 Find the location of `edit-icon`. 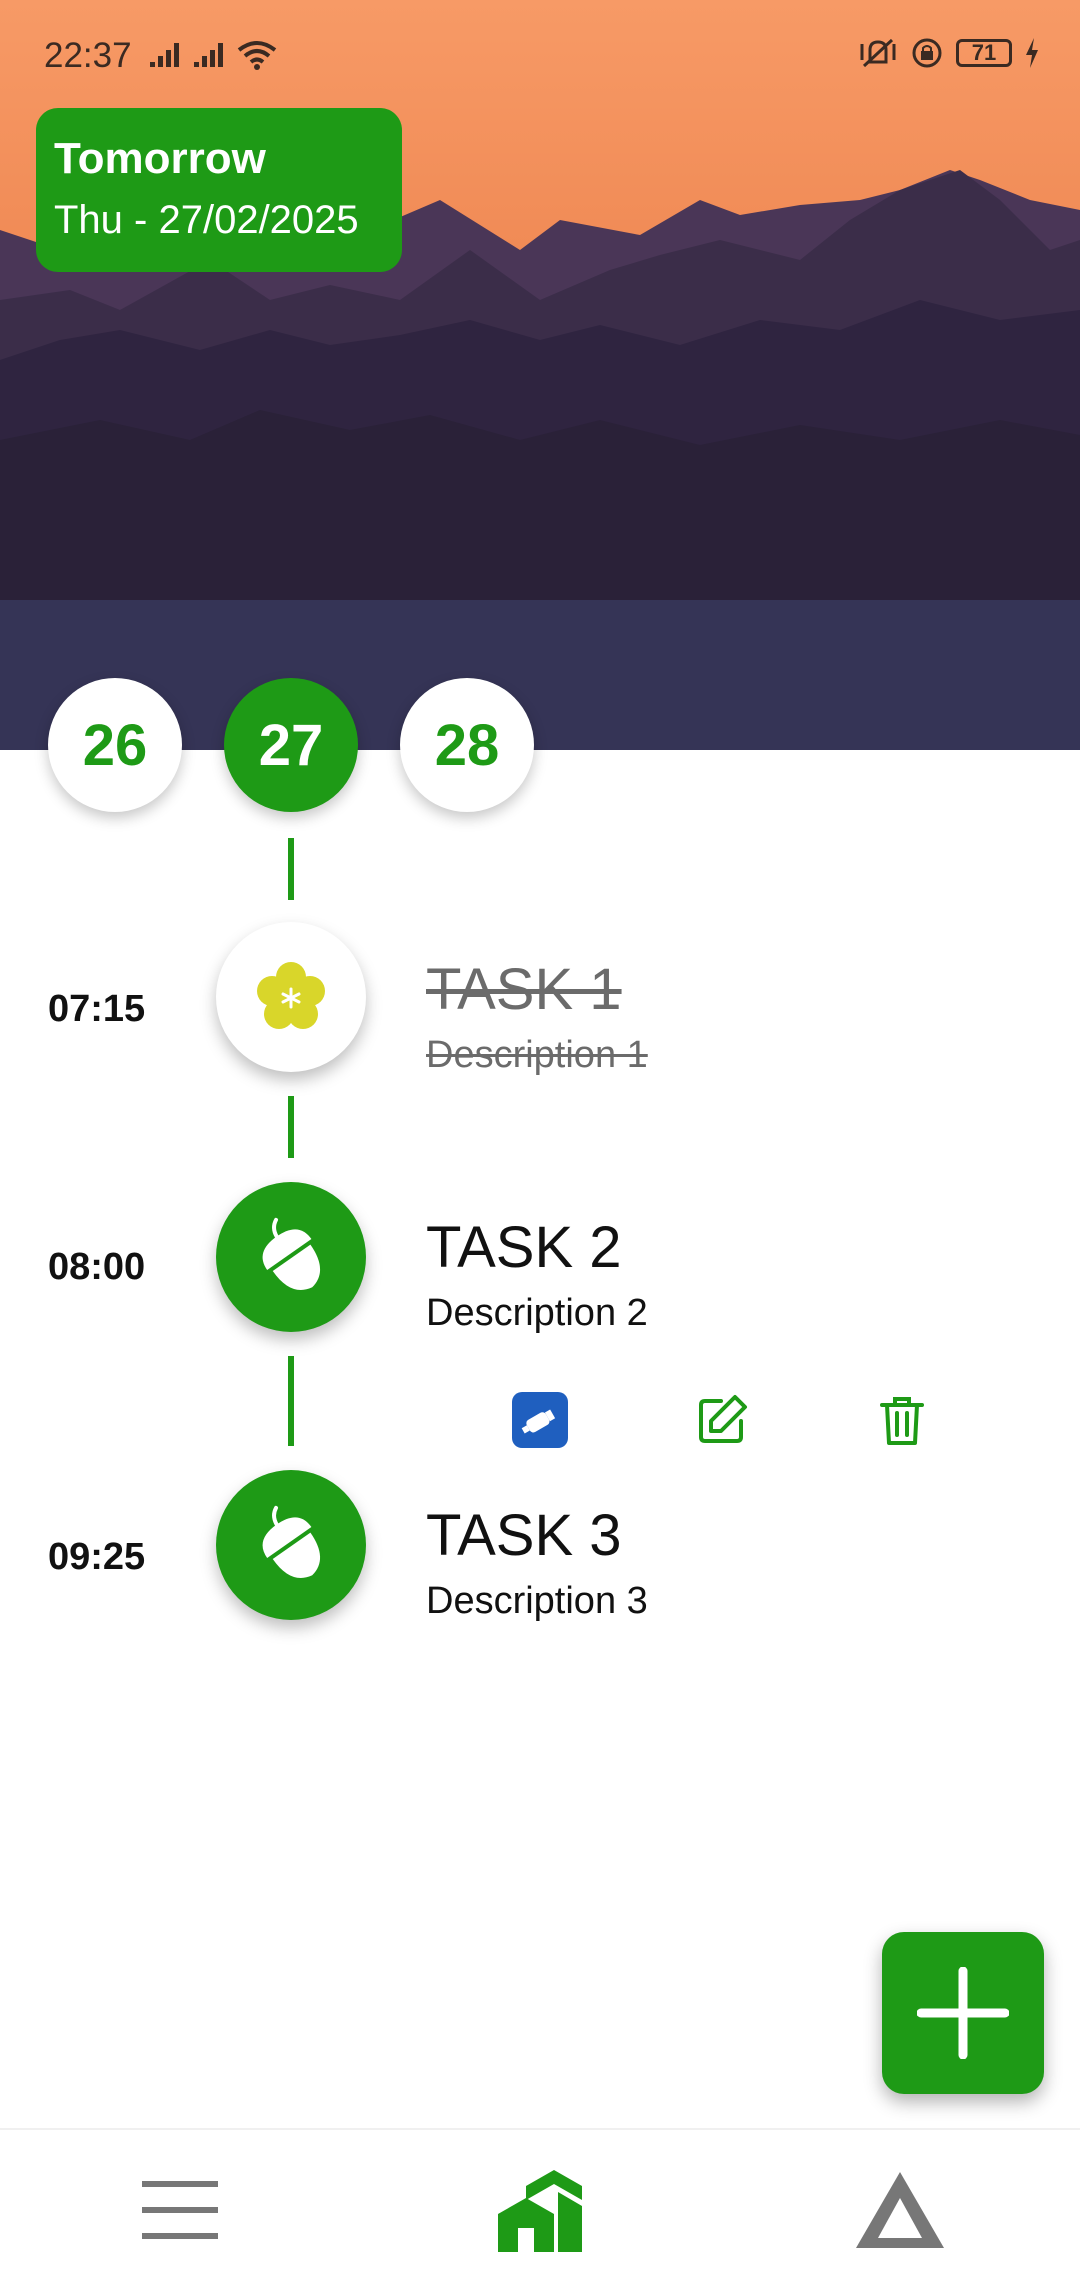

edit-icon is located at coordinates (723, 1419).